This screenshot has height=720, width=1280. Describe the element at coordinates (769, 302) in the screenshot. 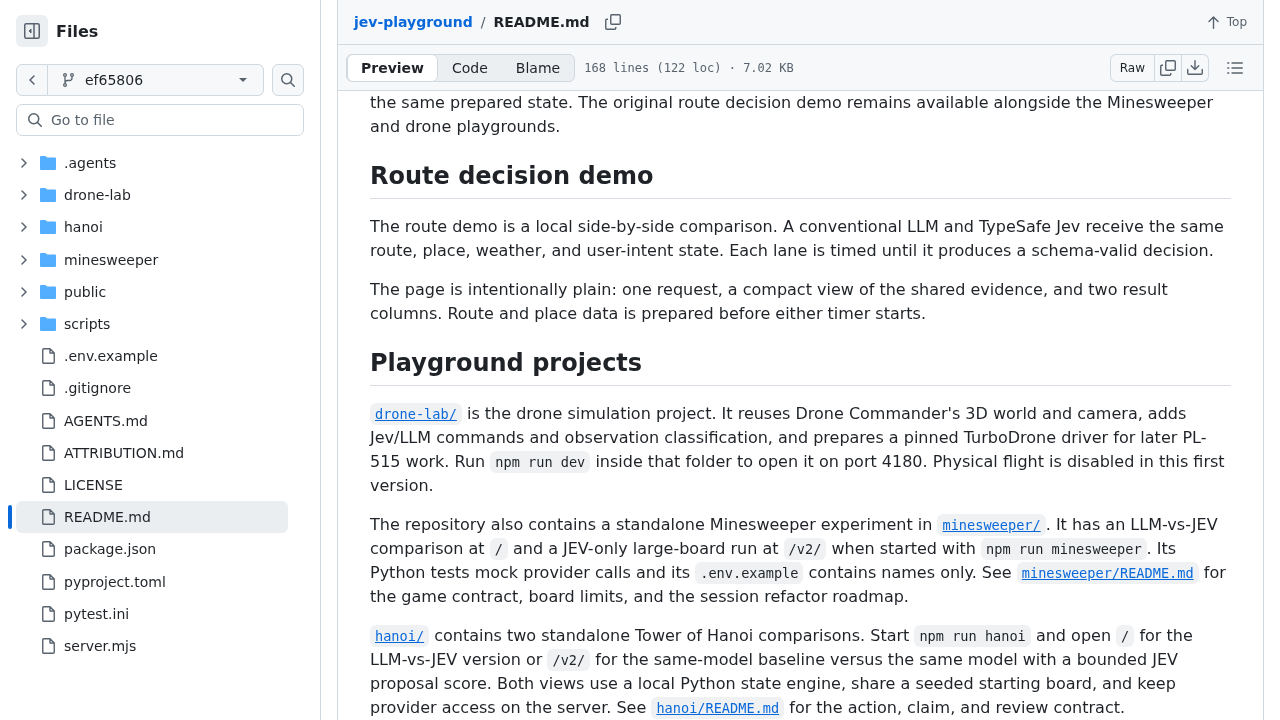

I see `readme-paragraph: The page is intentionally plain: one request, a compact view of the shared evidence, and two result columns. Route and place data is prepared before either timer starts.` at that location.